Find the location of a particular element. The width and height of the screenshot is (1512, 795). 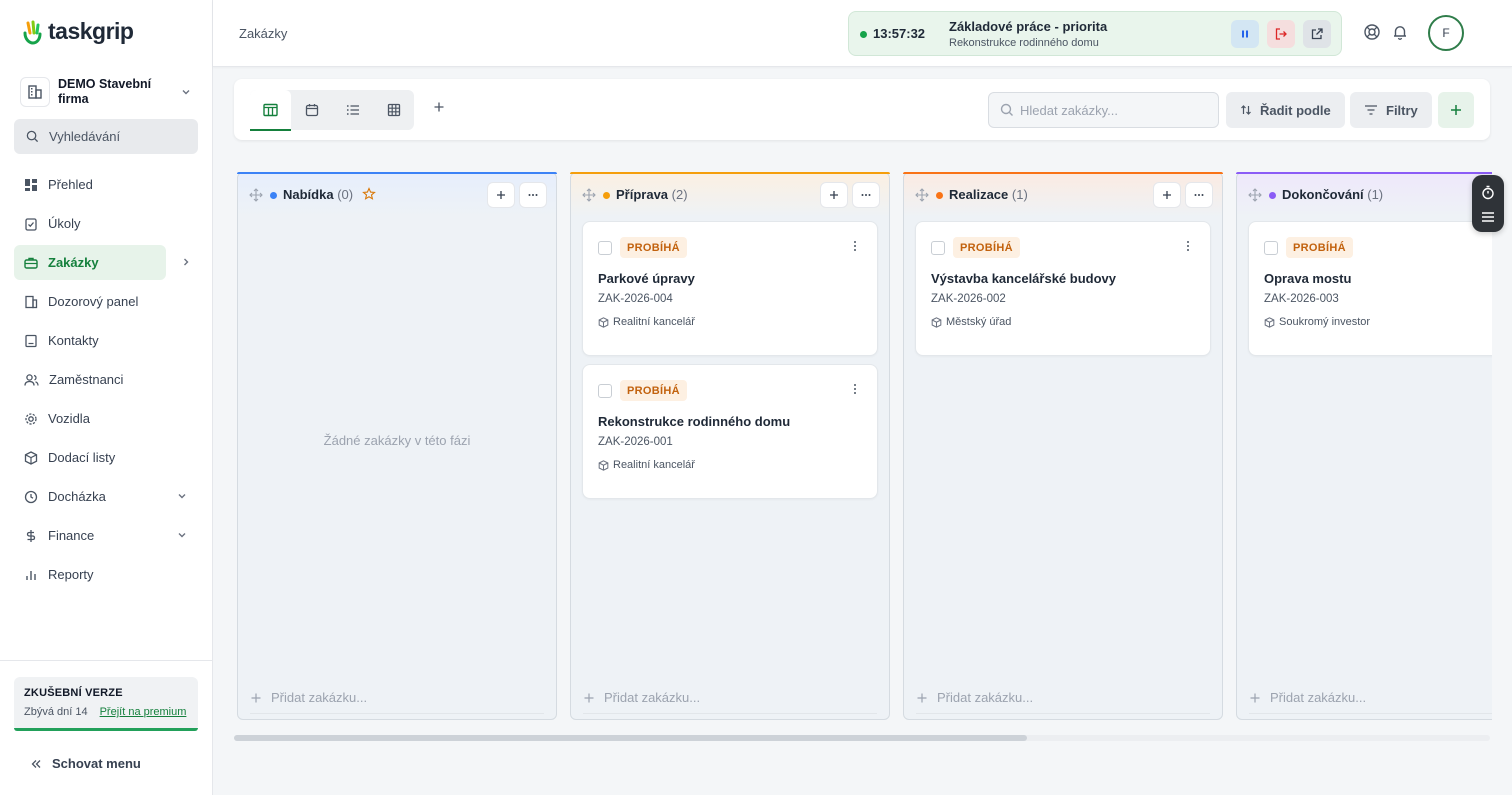

sidebar-item-zamestnanci: Zaměstnanci is located at coordinates (106, 379).